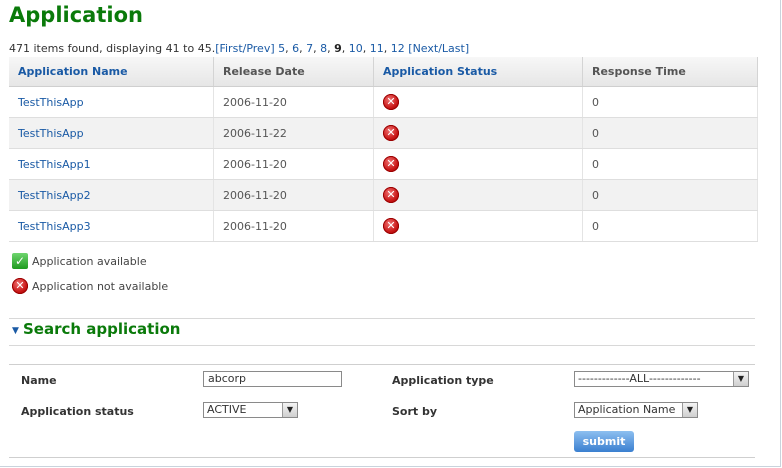 The width and height of the screenshot is (782, 468). I want to click on green-check-icon: ✓, so click(20, 261).